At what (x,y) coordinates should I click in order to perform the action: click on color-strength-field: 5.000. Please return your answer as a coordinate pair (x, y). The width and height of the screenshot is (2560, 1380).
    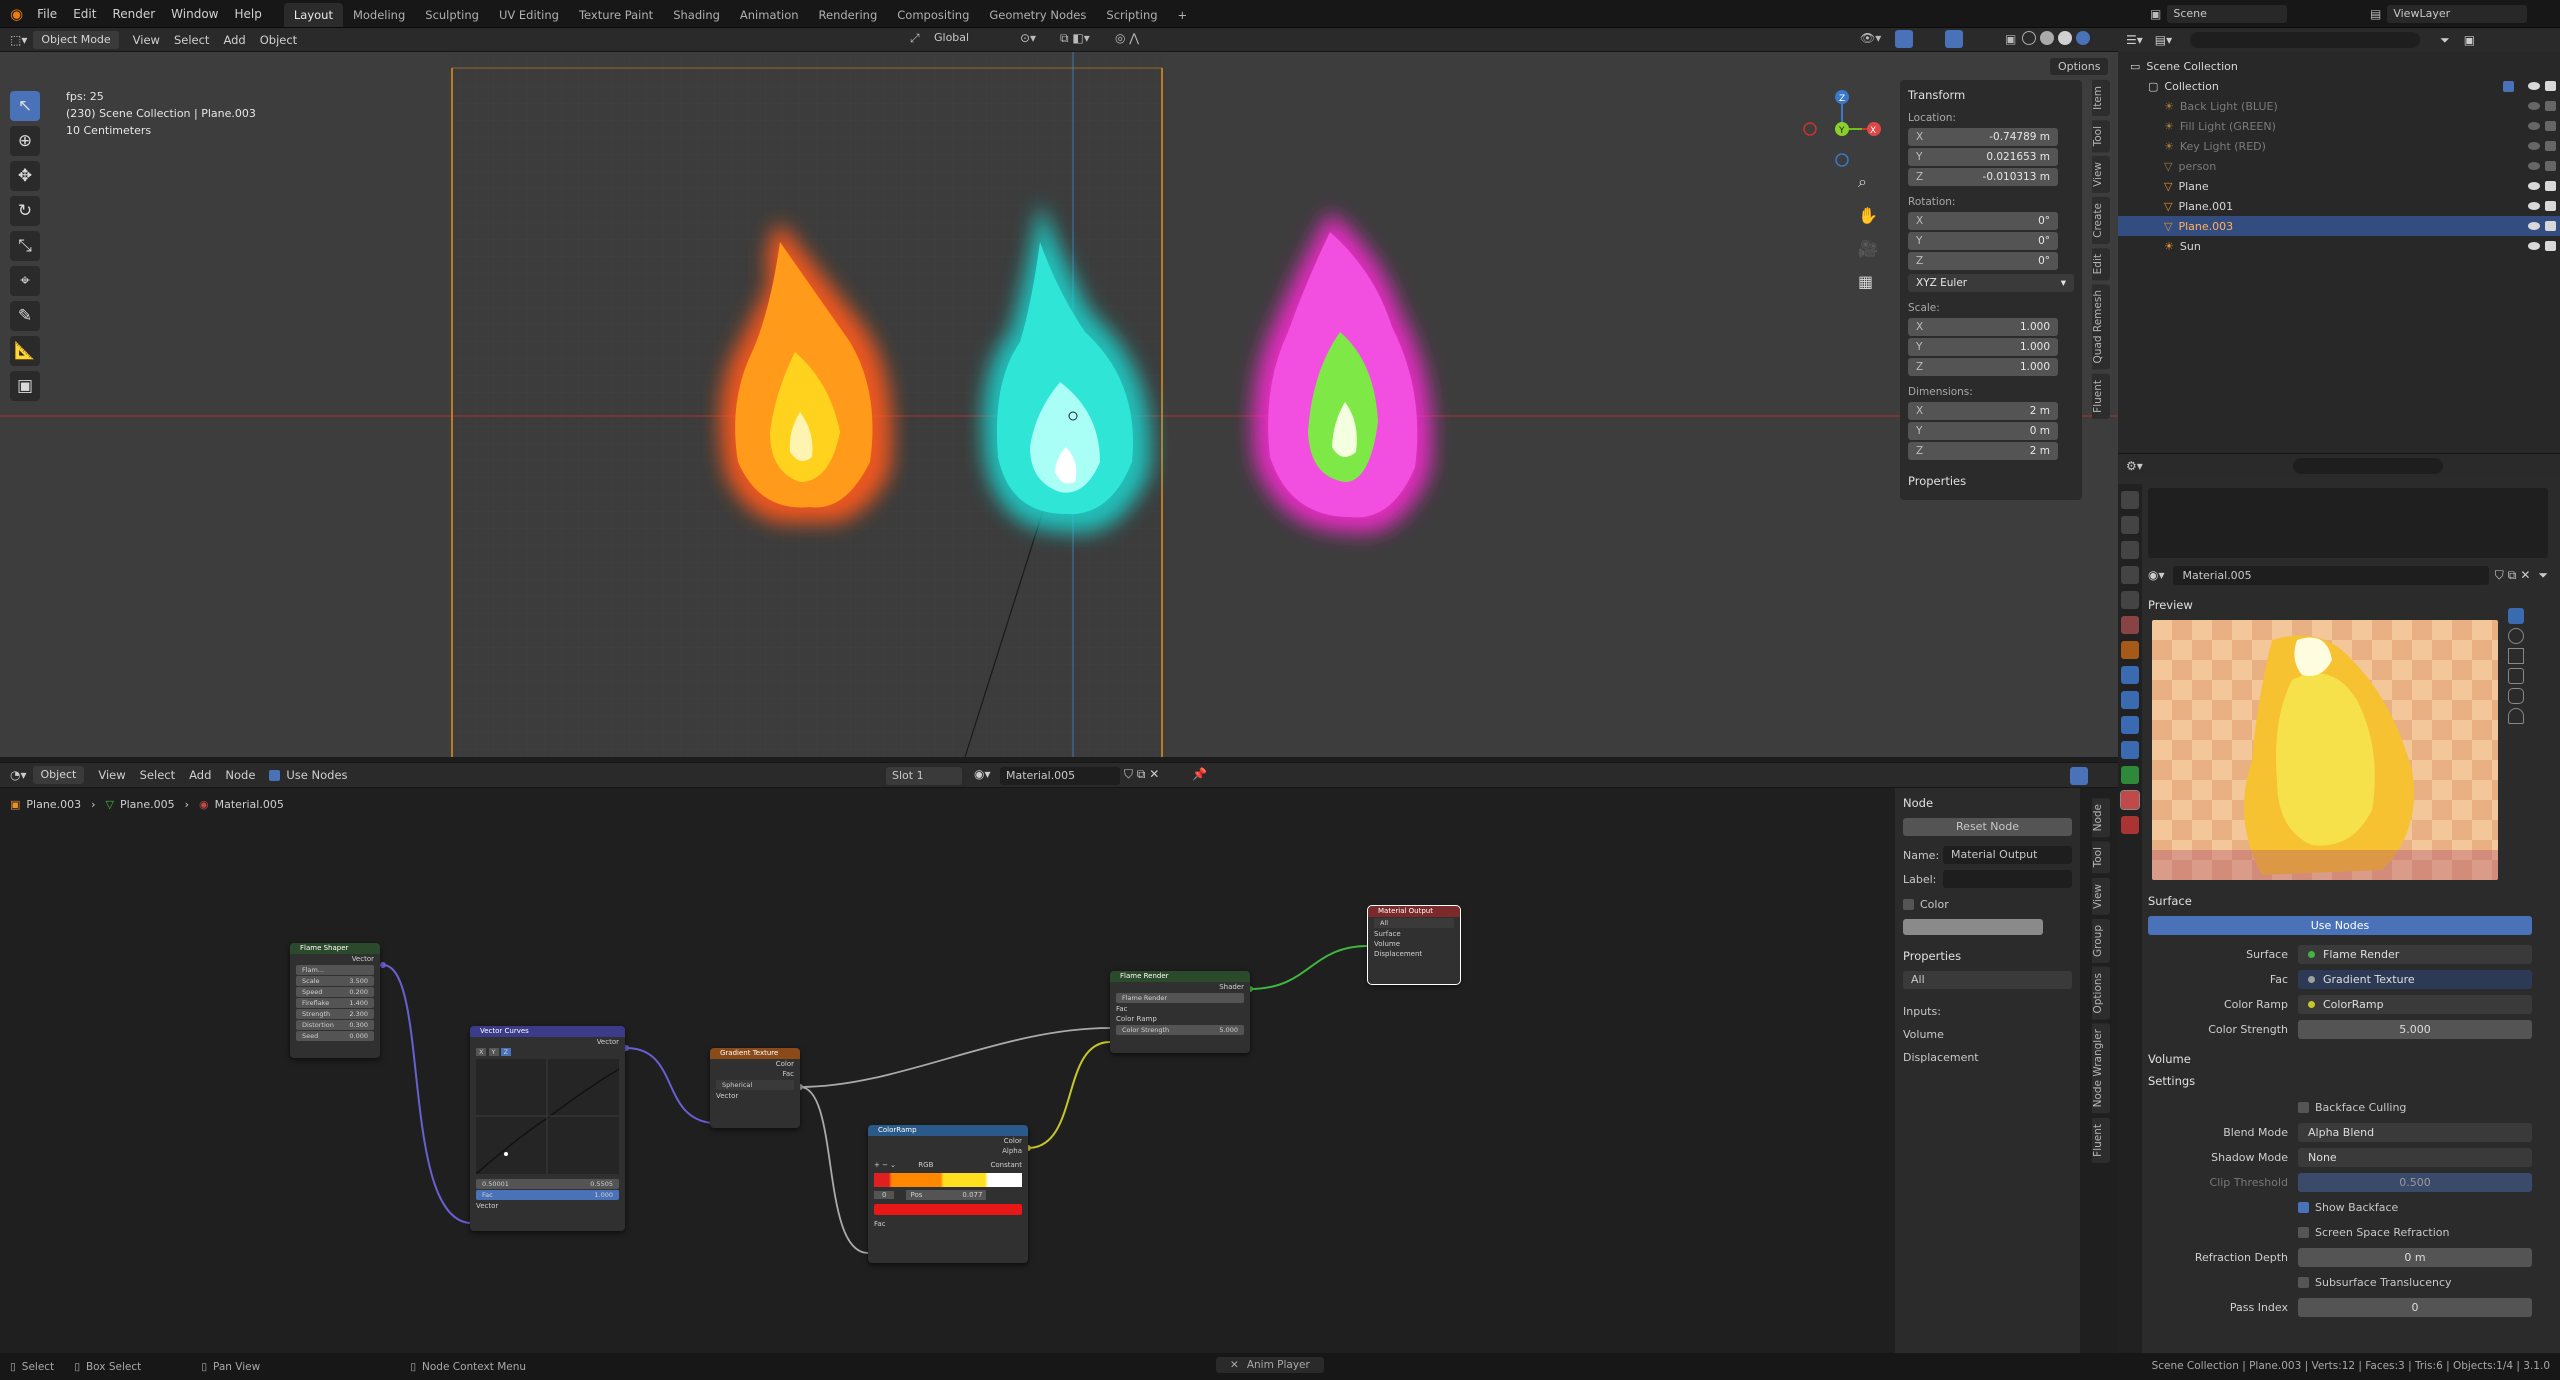
    Looking at the image, I should click on (2415, 1029).